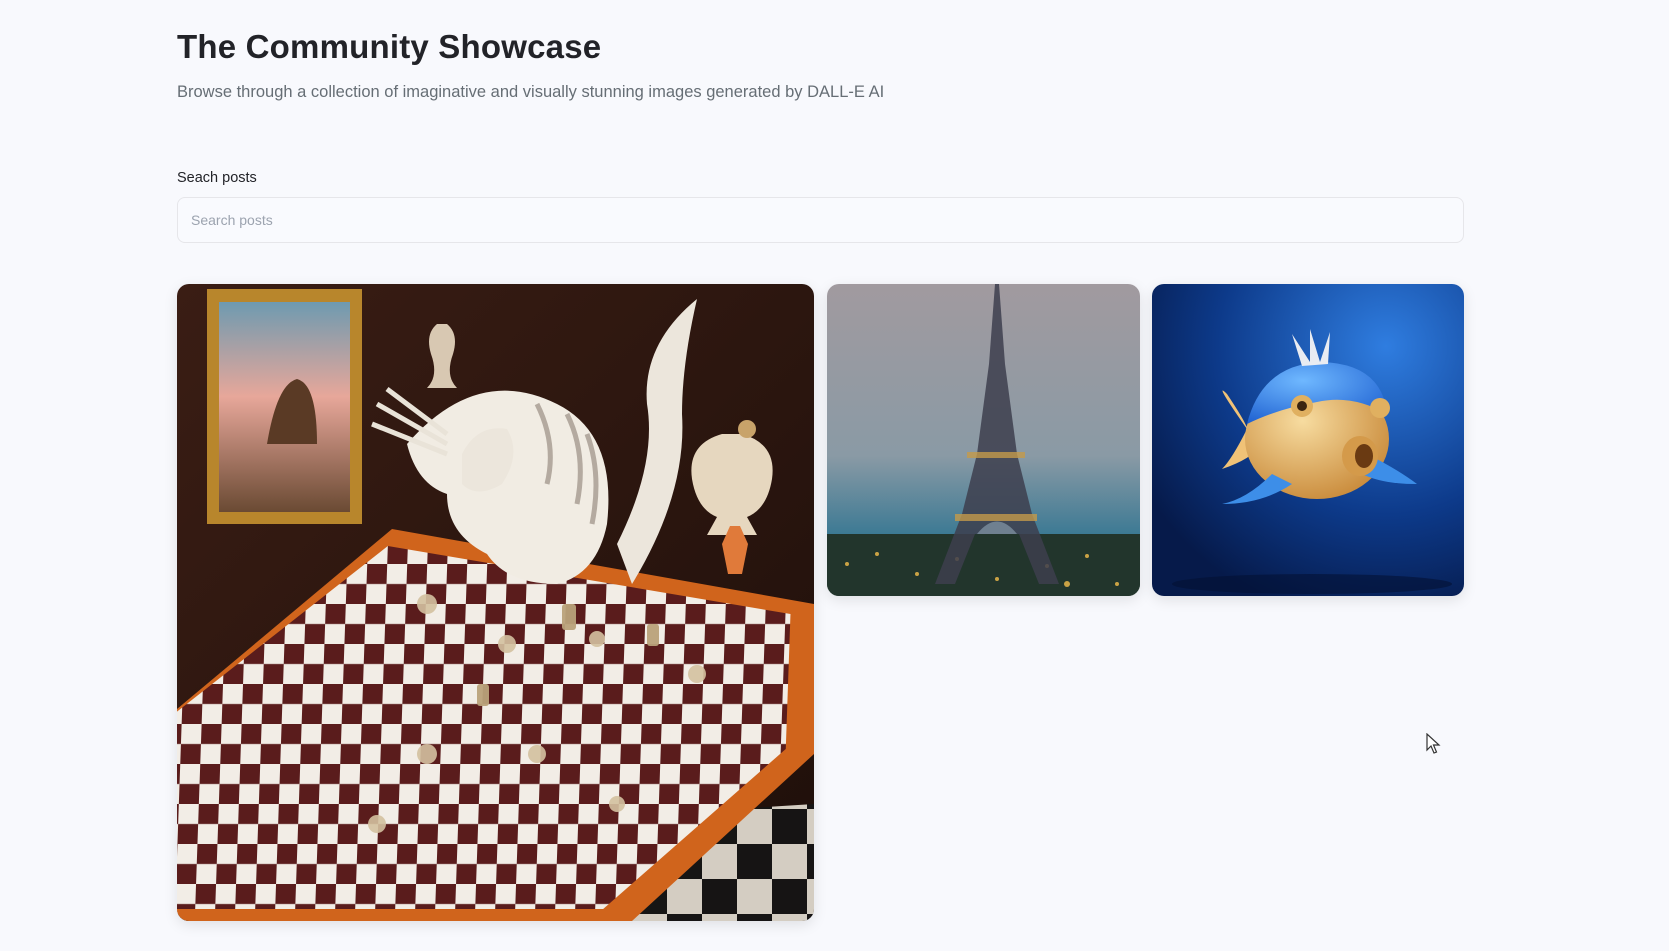 The width and height of the screenshot is (1669, 951). I want to click on search-input, so click(820, 220).